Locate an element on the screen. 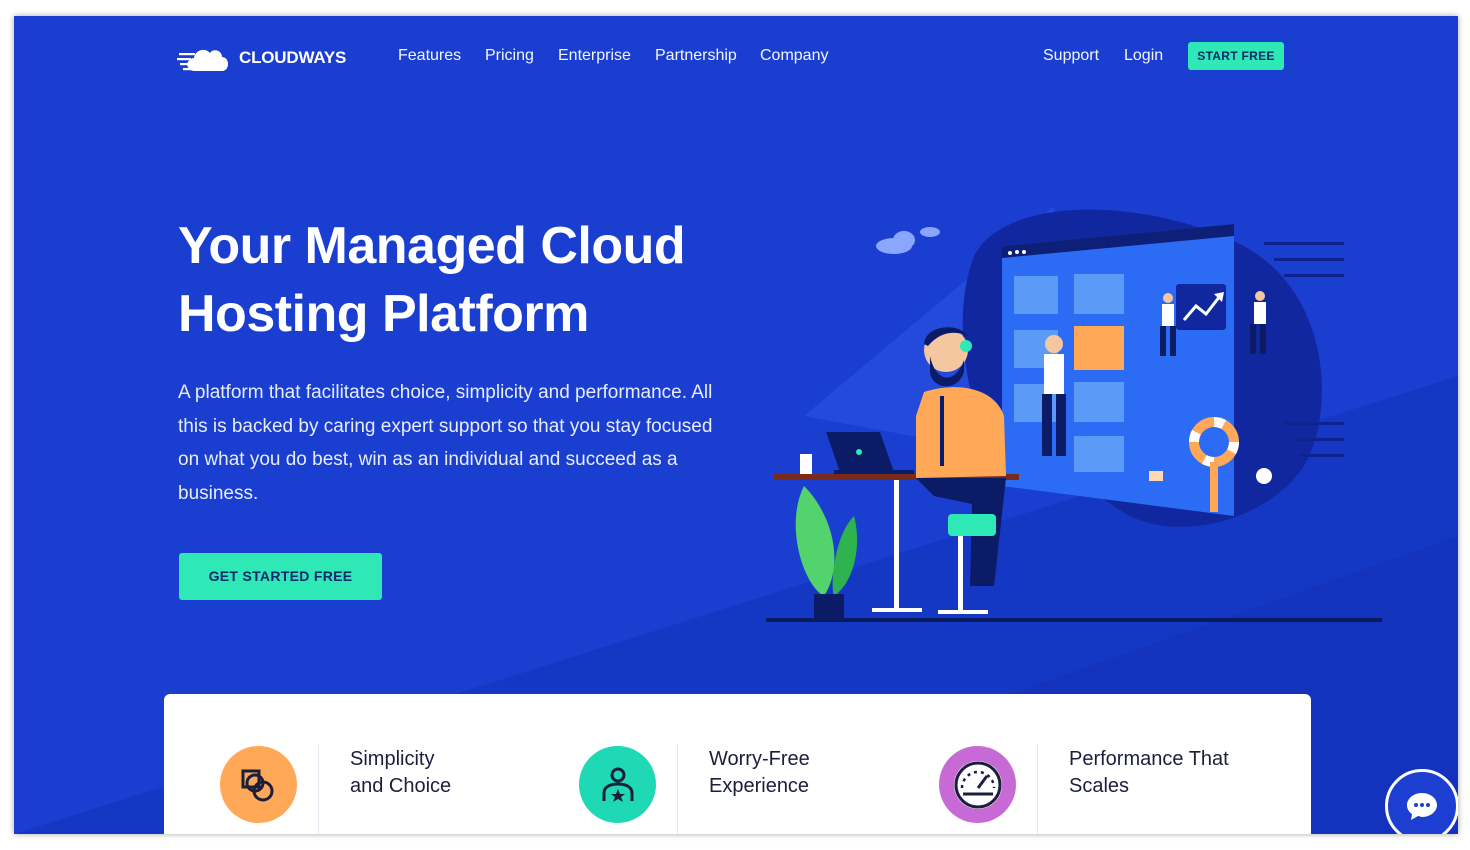  chart-icon is located at coordinates (1201, 307).